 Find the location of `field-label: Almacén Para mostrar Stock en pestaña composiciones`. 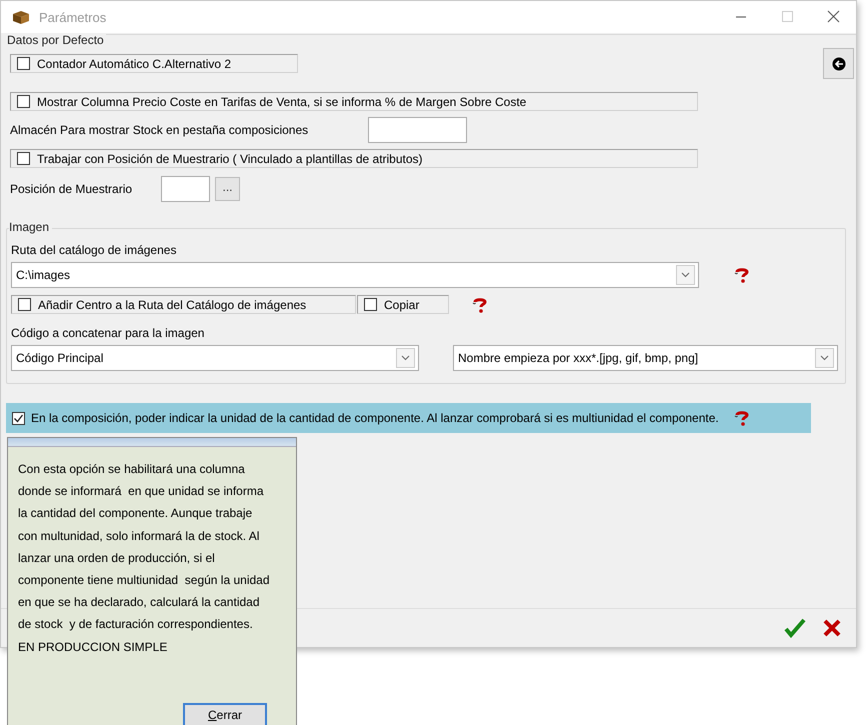

field-label: Almacén Para mostrar Stock en pestaña composiciones is located at coordinates (160, 130).